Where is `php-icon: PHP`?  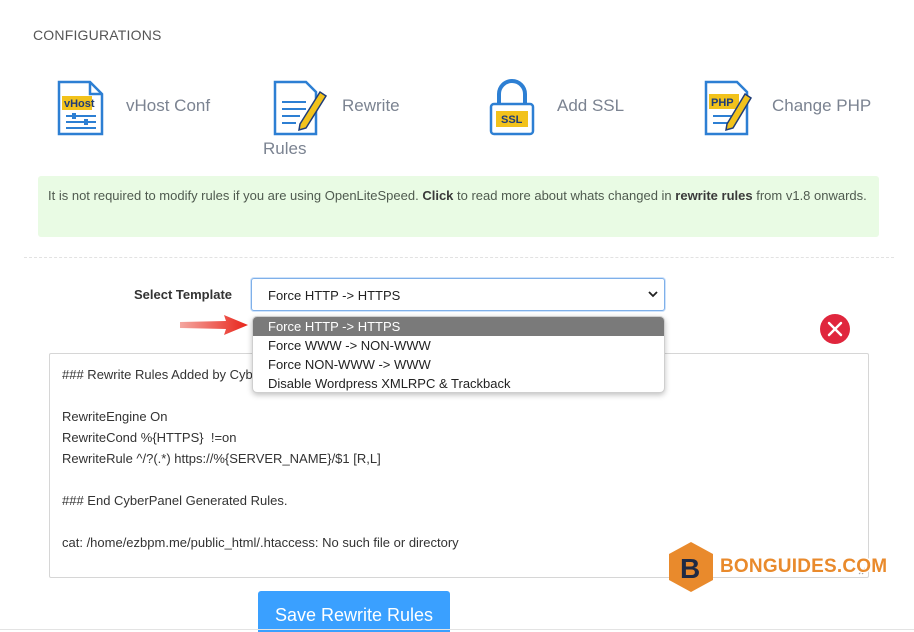
php-icon: PHP is located at coordinates (728, 108).